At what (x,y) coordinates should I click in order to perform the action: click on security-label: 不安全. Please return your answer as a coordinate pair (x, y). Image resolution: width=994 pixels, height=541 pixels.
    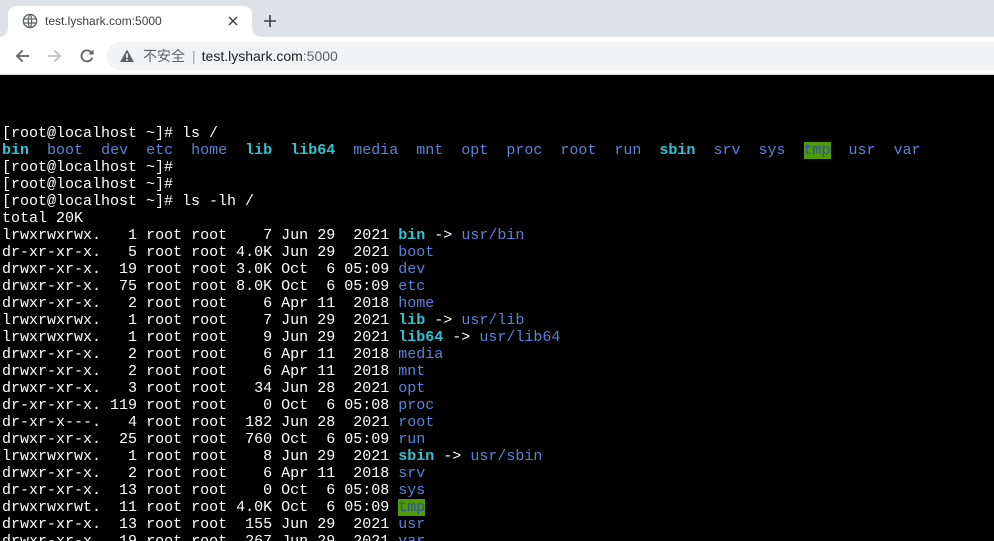
    Looking at the image, I should click on (164, 56).